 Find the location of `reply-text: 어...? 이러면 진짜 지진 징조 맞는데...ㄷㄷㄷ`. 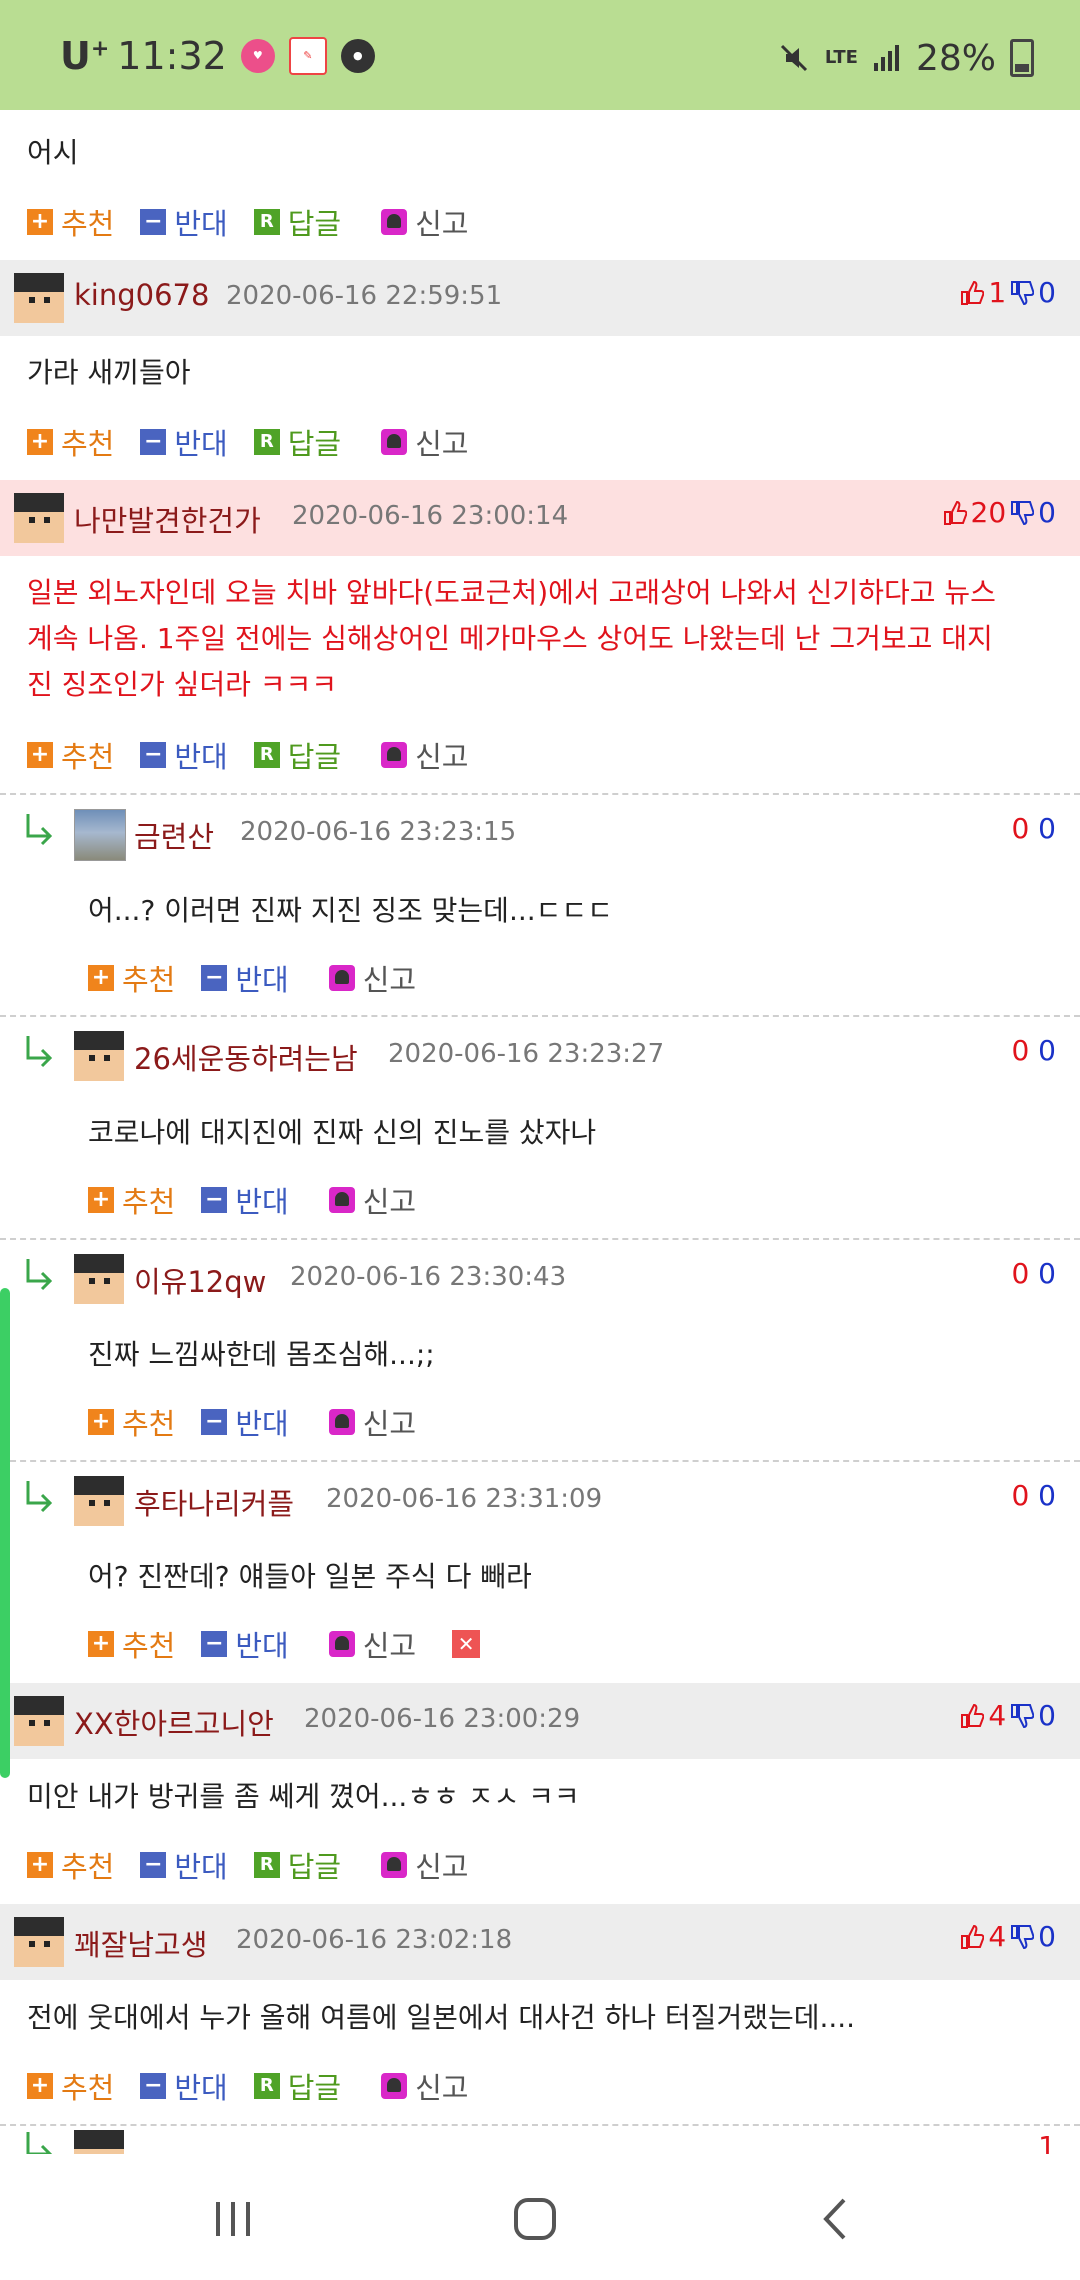

reply-text: 어...? 이러면 진짜 지진 징조 맞는데...ㄷㄷㄷ is located at coordinates (350, 910).